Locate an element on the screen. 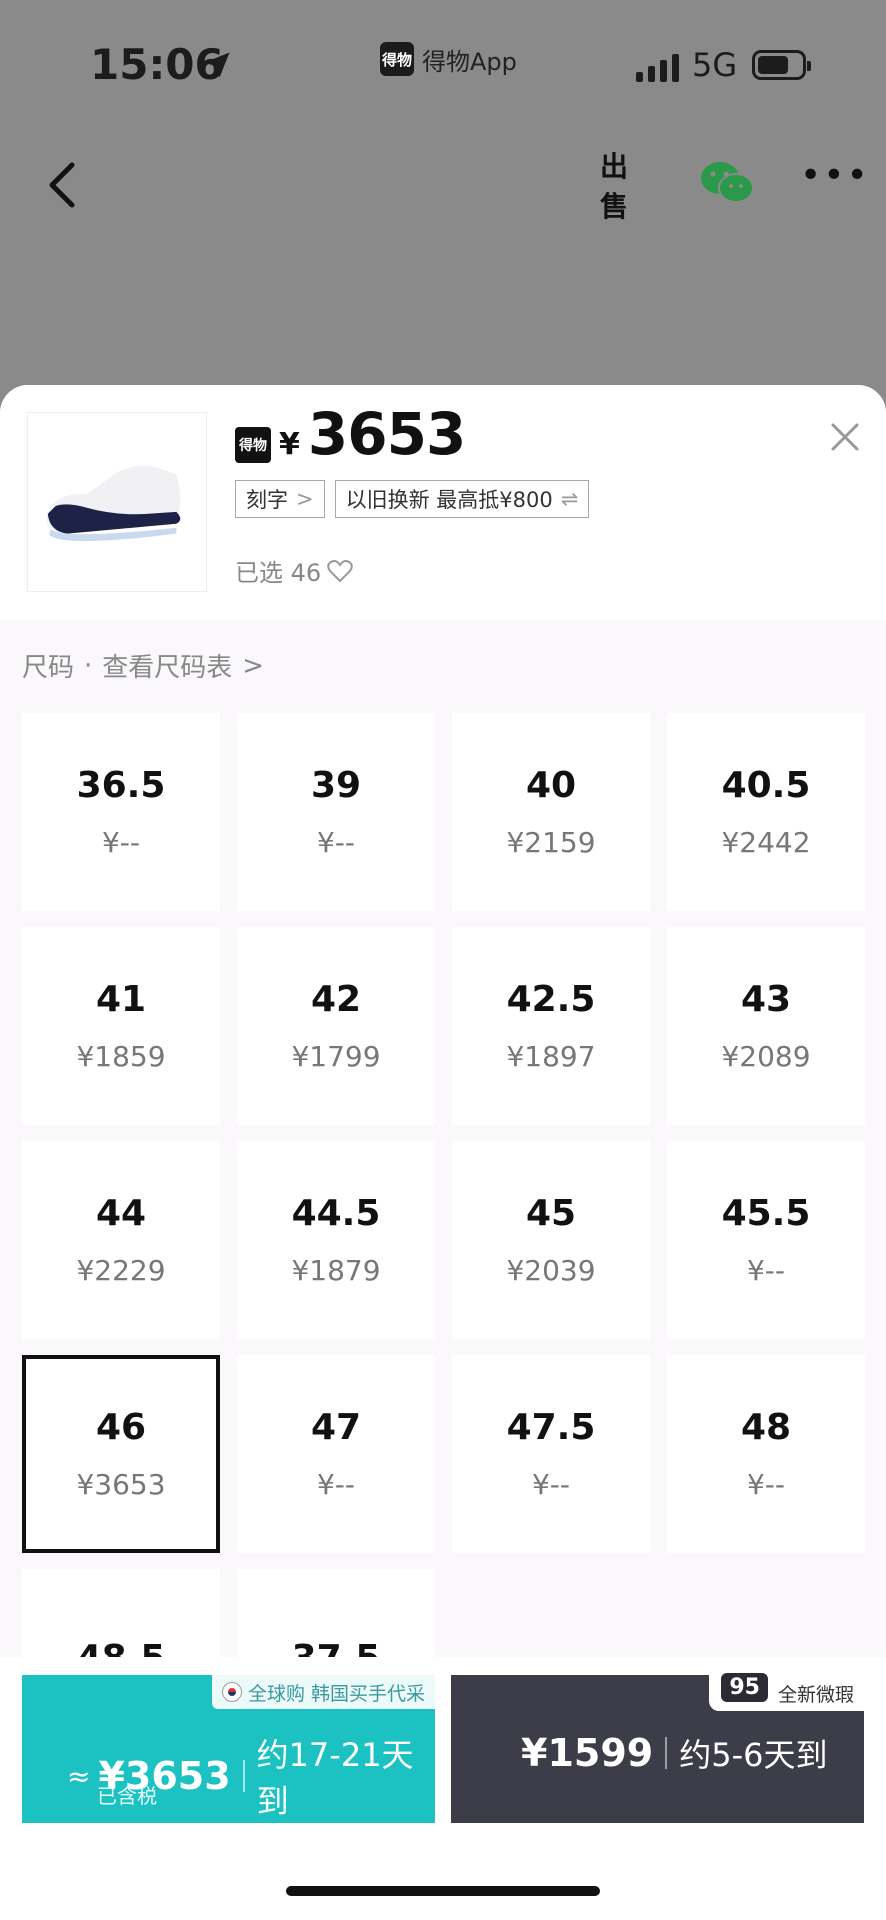 The width and height of the screenshot is (886, 1920). size-value: 36.5 is located at coordinates (121, 785).